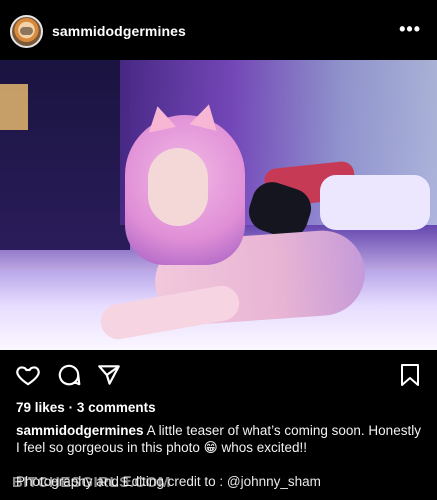 The image size is (437, 500). Describe the element at coordinates (28, 375) in the screenshot. I see `heart-icon` at that location.